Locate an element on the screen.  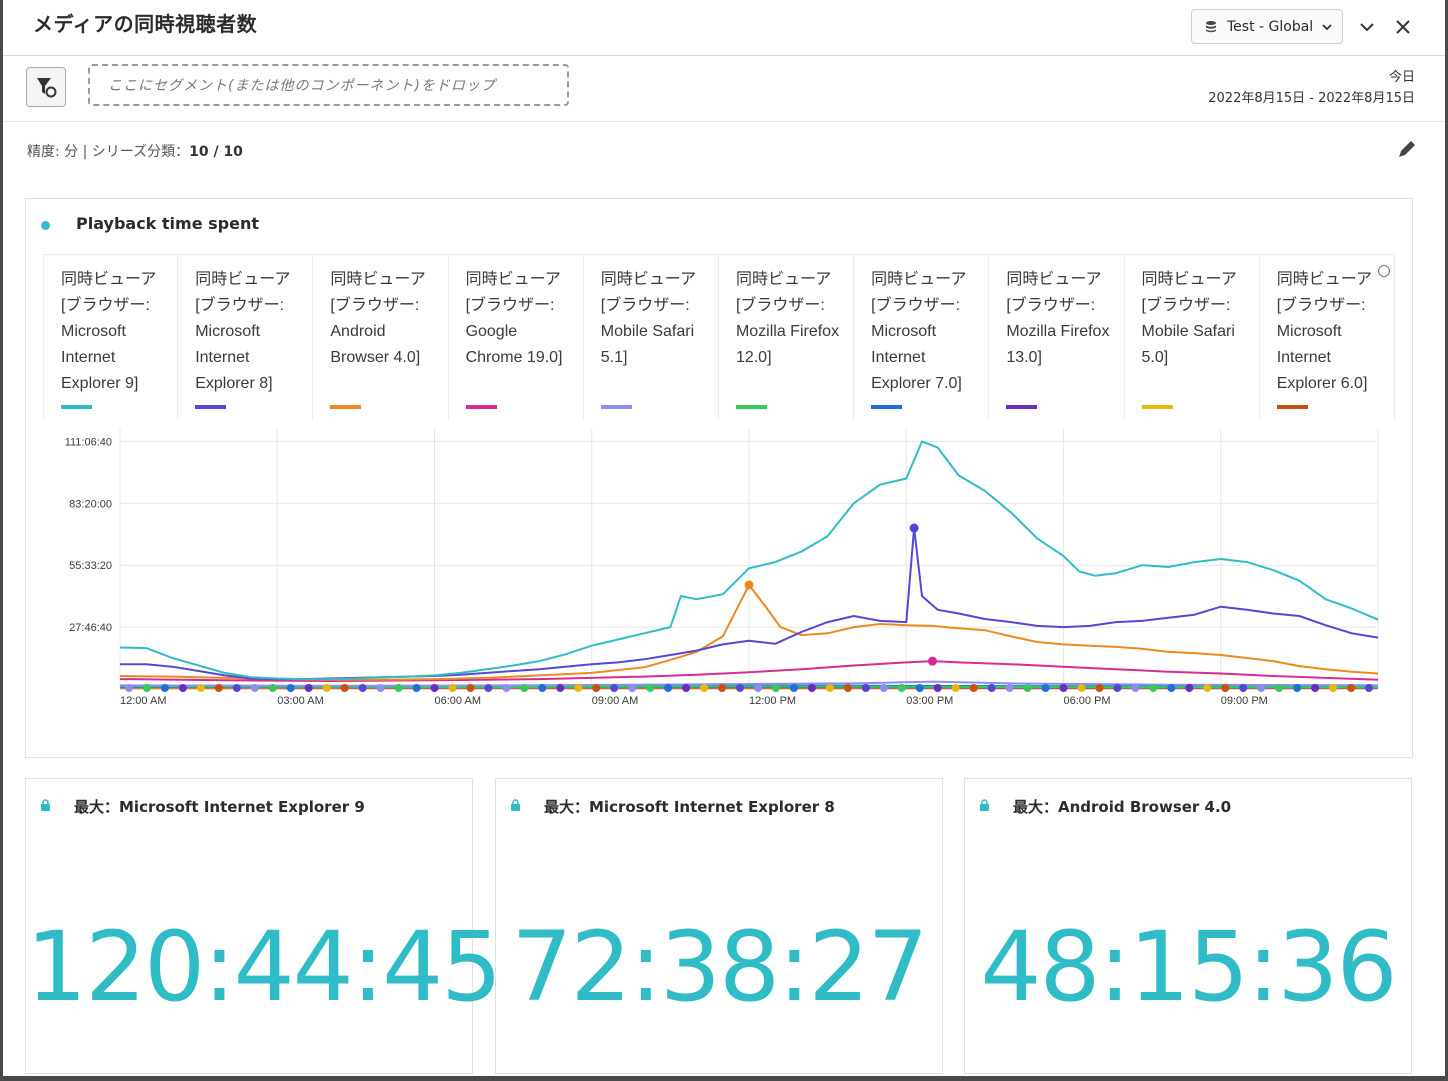
chevron-down-icon is located at coordinates (1327, 26).